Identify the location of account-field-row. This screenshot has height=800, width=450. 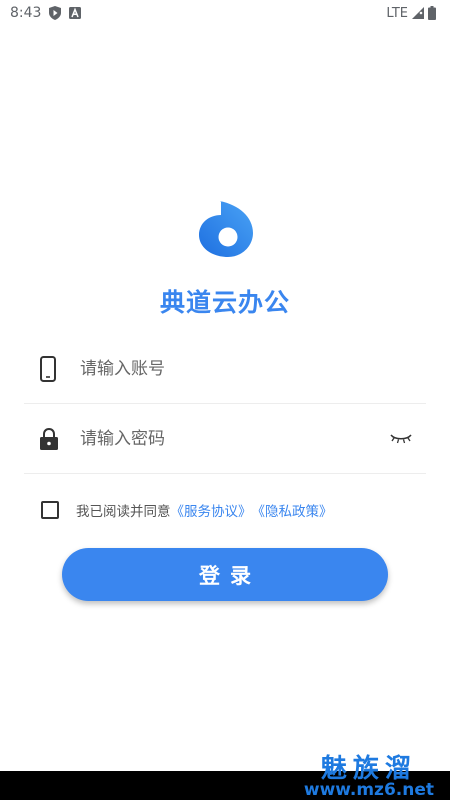
(225, 369).